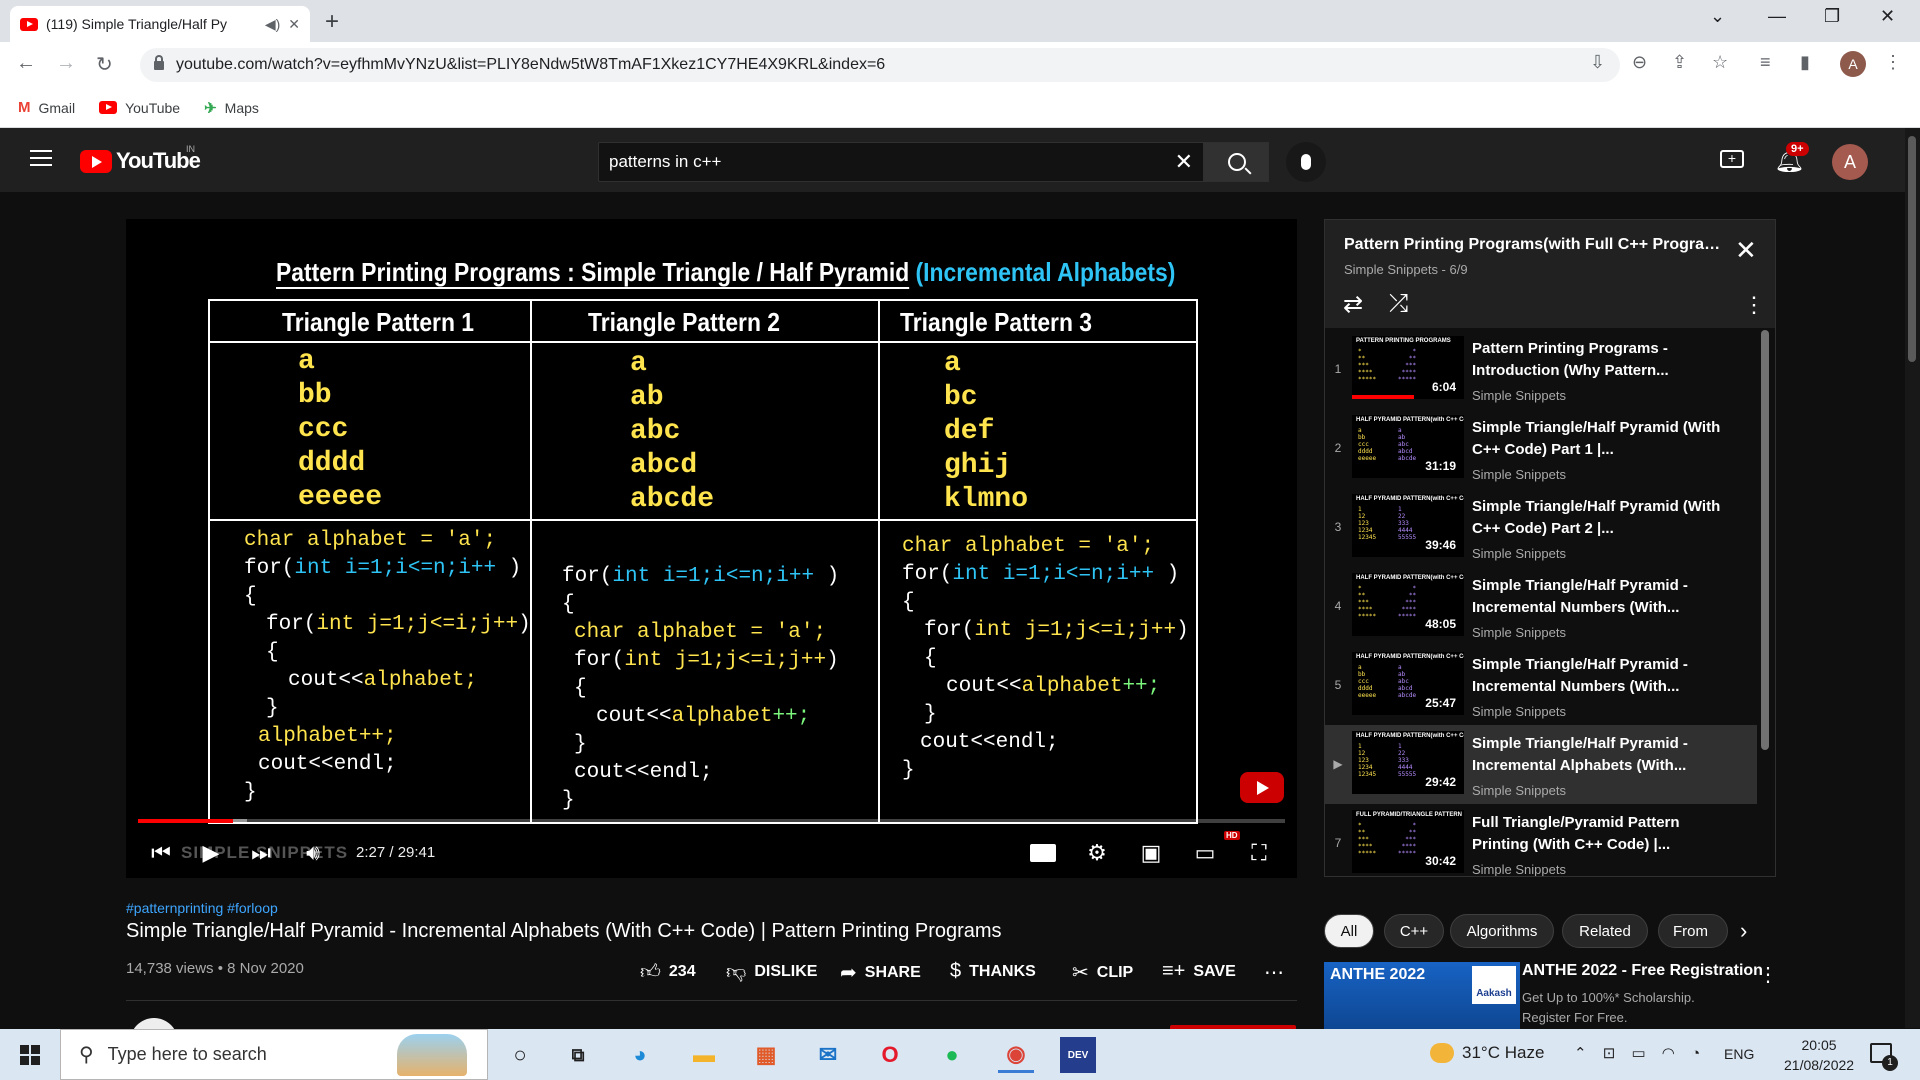 Image resolution: width=1920 pixels, height=1080 pixels. What do you see at coordinates (1642, 971) in the screenshot?
I see `ad-title: ANTHE 2022 - Free Registration` at bounding box center [1642, 971].